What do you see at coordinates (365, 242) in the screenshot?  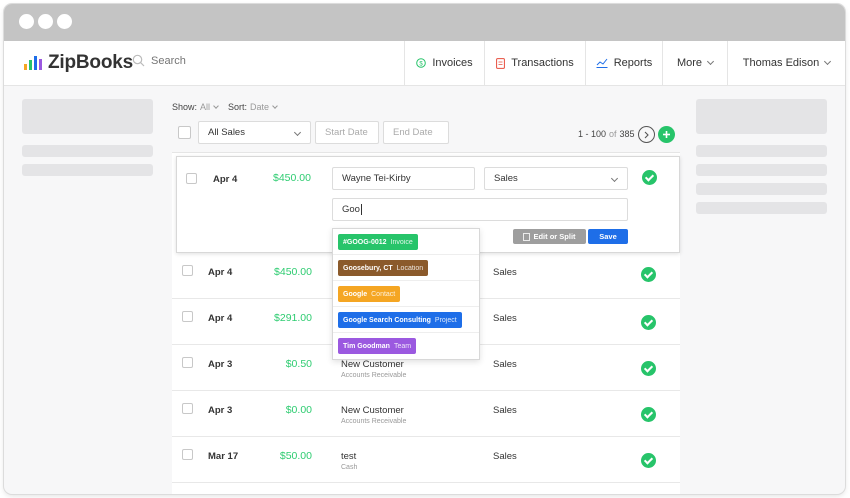 I see `suggestion-label: #GOOG-0012` at bounding box center [365, 242].